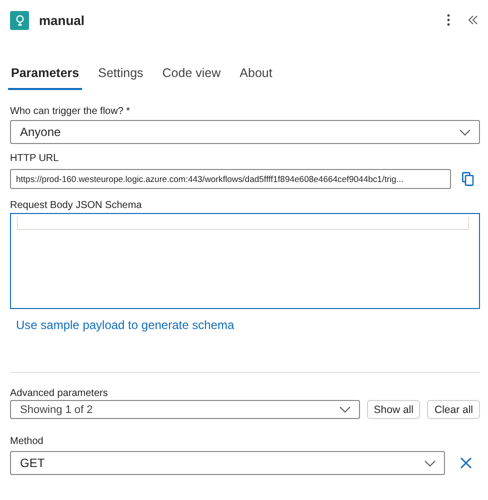 The image size is (488, 500). What do you see at coordinates (120, 76) in the screenshot?
I see `tab: Settings` at bounding box center [120, 76].